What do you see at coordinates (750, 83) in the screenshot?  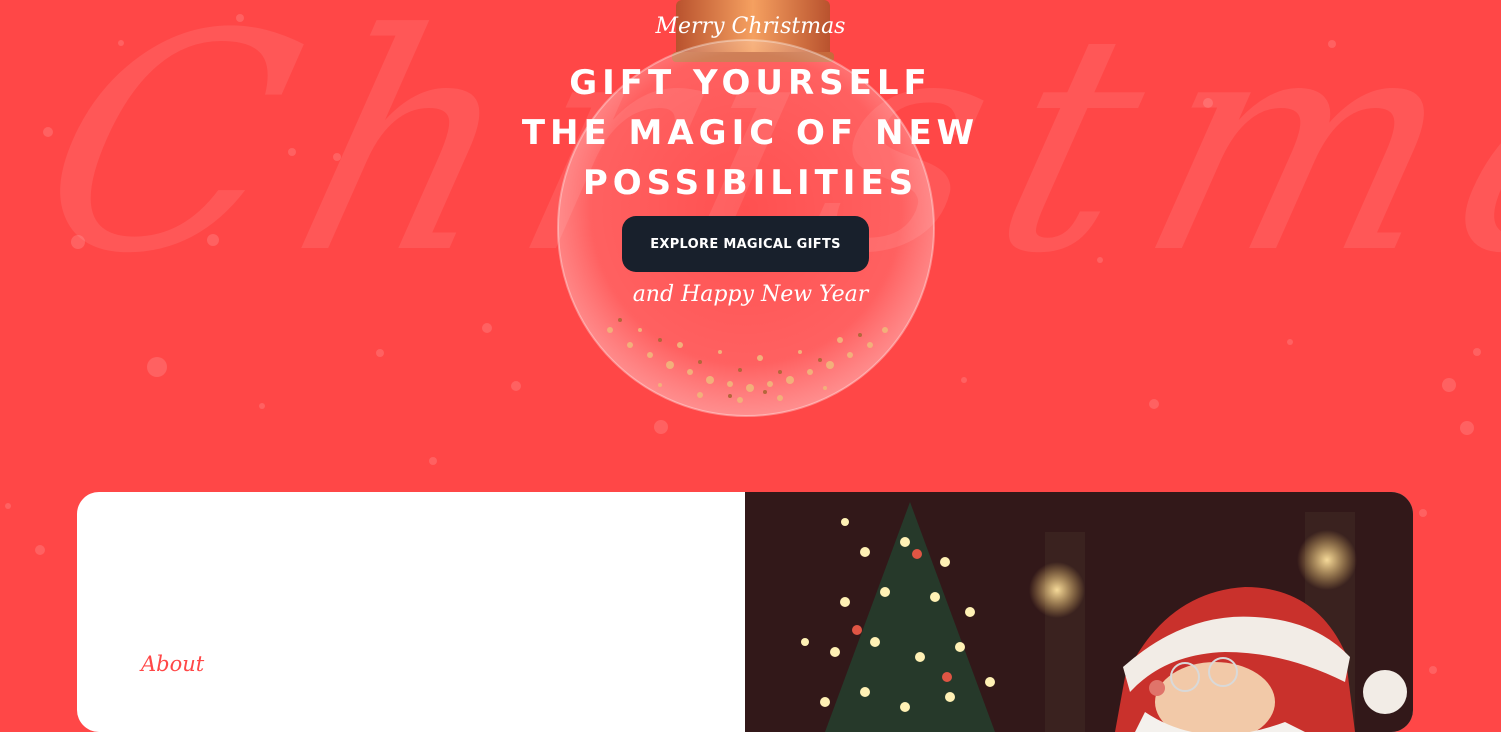 I see `headline-line-1: GIFT YOURSELF` at bounding box center [750, 83].